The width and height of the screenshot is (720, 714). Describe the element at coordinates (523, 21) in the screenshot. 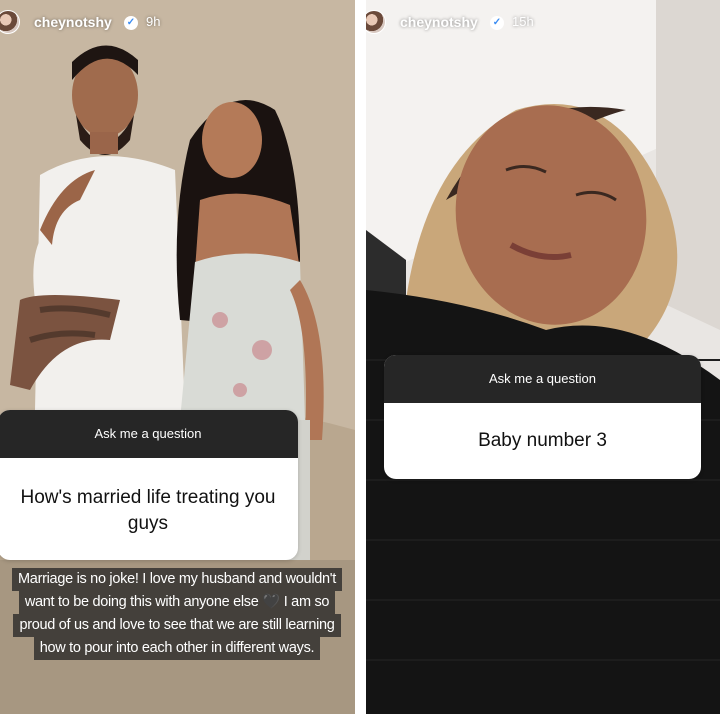

I see `time-ago: 15h` at that location.